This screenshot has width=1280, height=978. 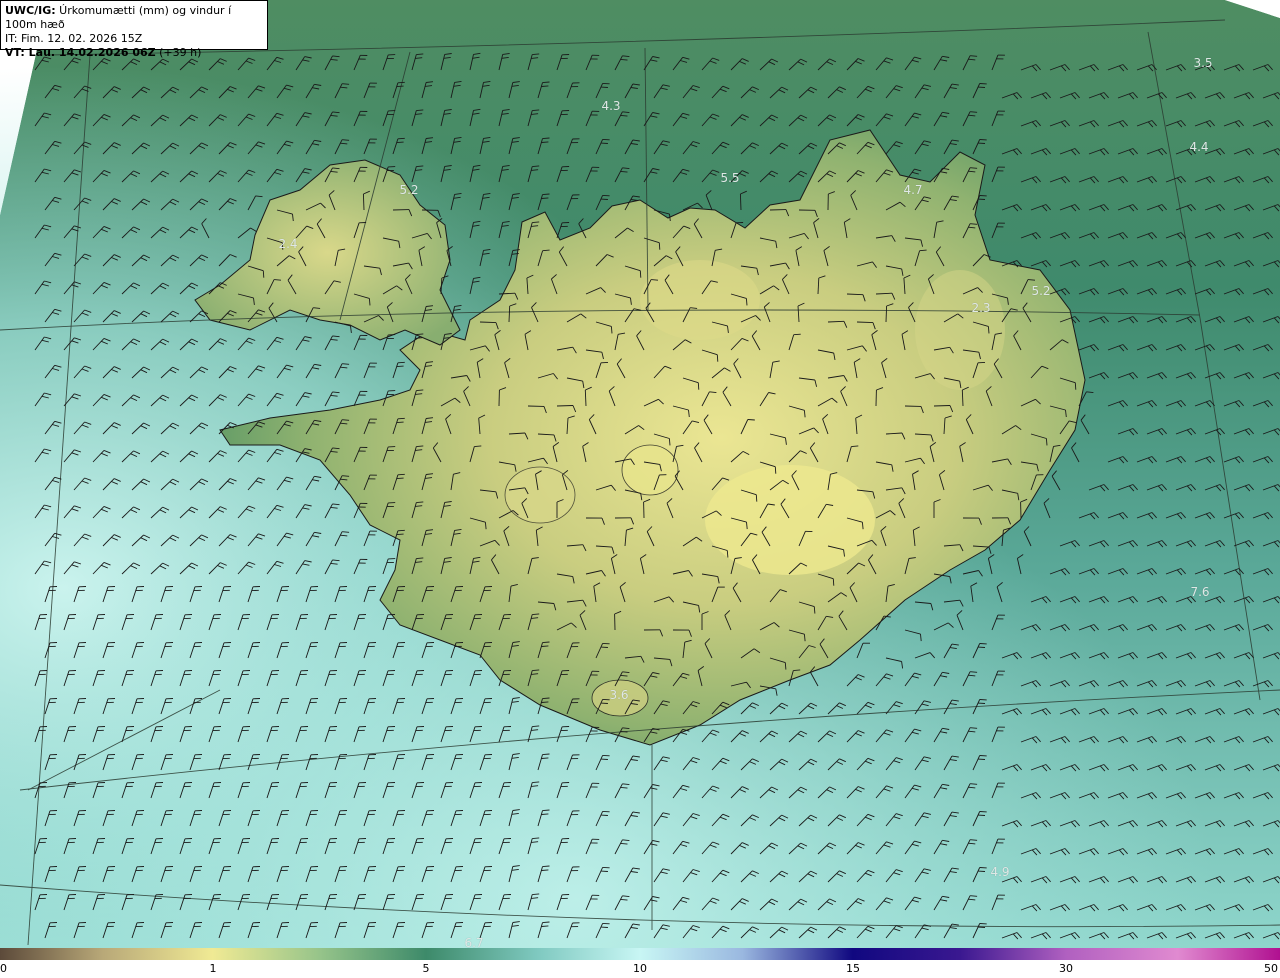 What do you see at coordinates (213, 968) in the screenshot?
I see `colorbar-tick-label: 1` at bounding box center [213, 968].